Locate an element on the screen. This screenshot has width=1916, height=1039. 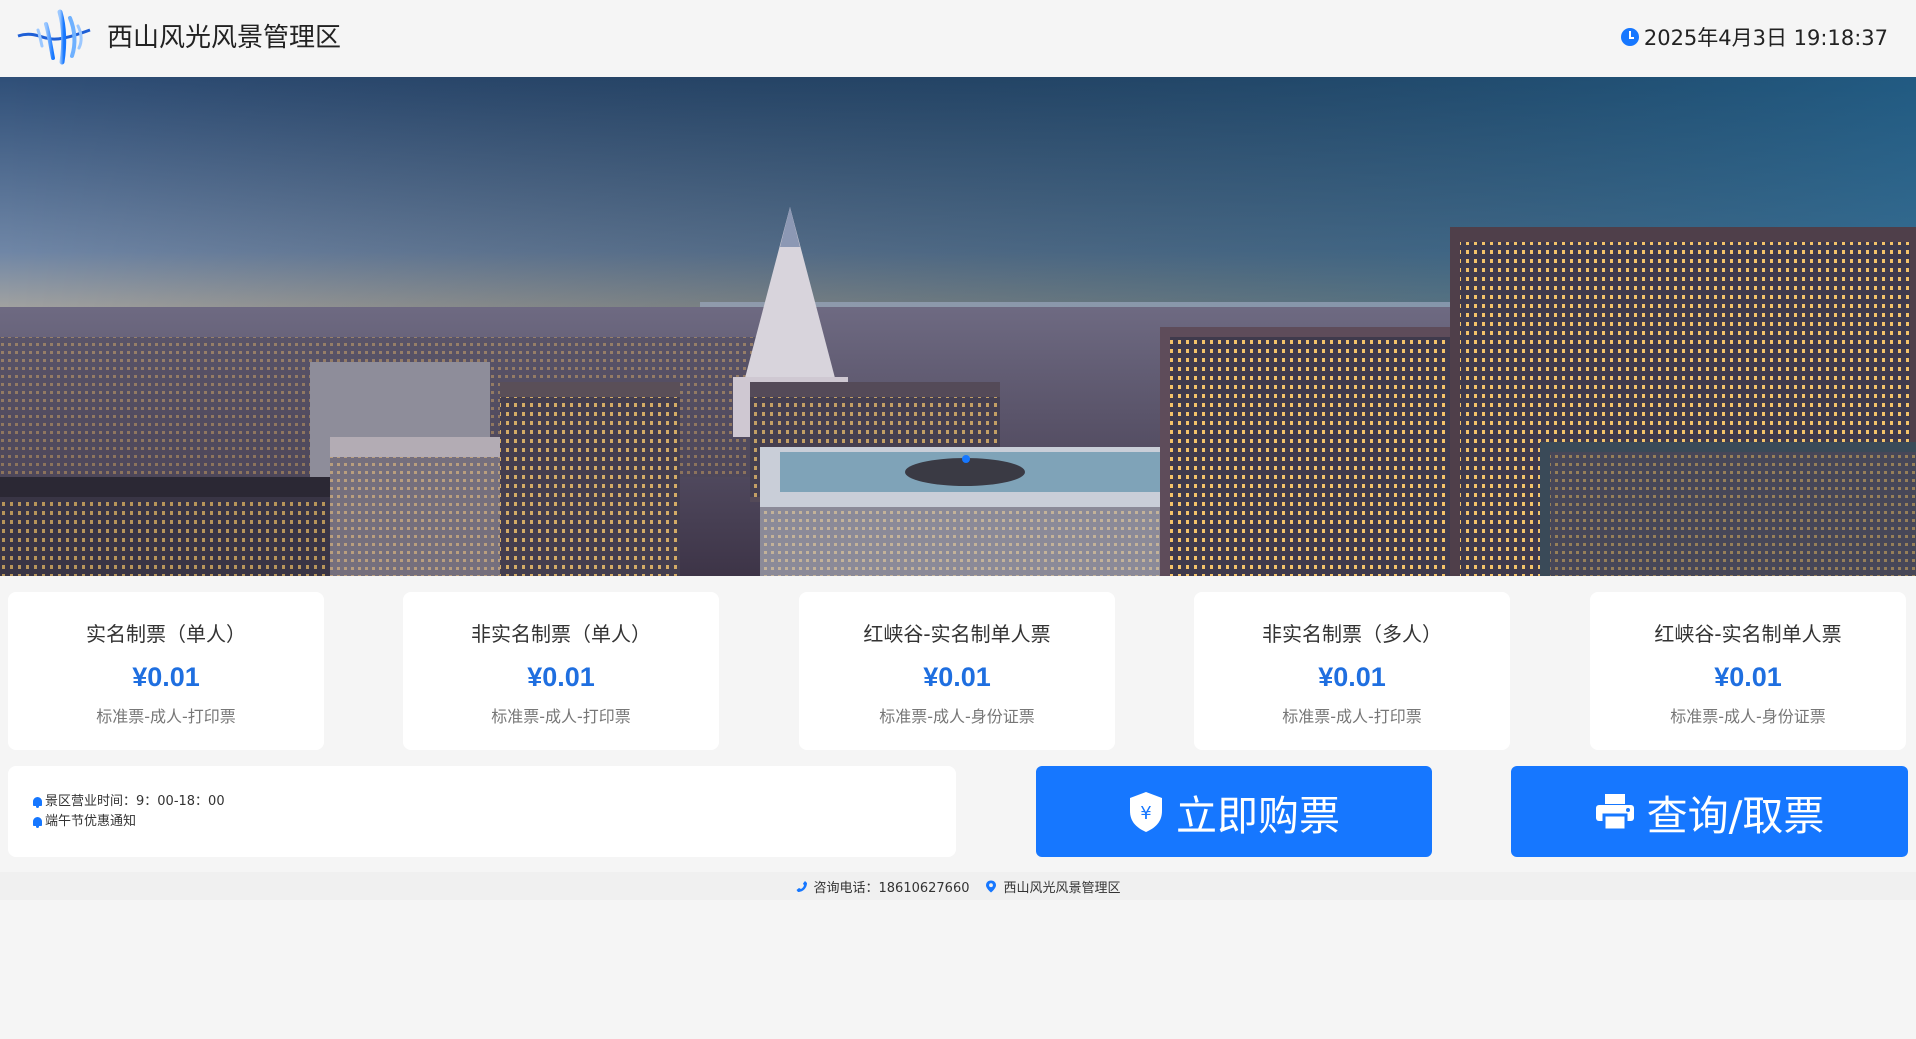
ticket-name: 实名制票（单人） is located at coordinates (166, 634).